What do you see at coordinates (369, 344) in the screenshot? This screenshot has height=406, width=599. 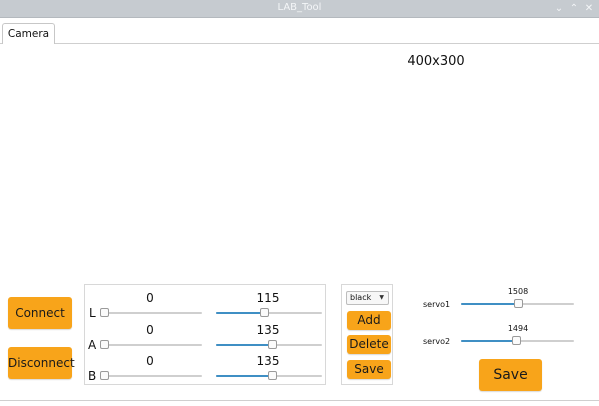 I see `delete-color-button: Delete` at bounding box center [369, 344].